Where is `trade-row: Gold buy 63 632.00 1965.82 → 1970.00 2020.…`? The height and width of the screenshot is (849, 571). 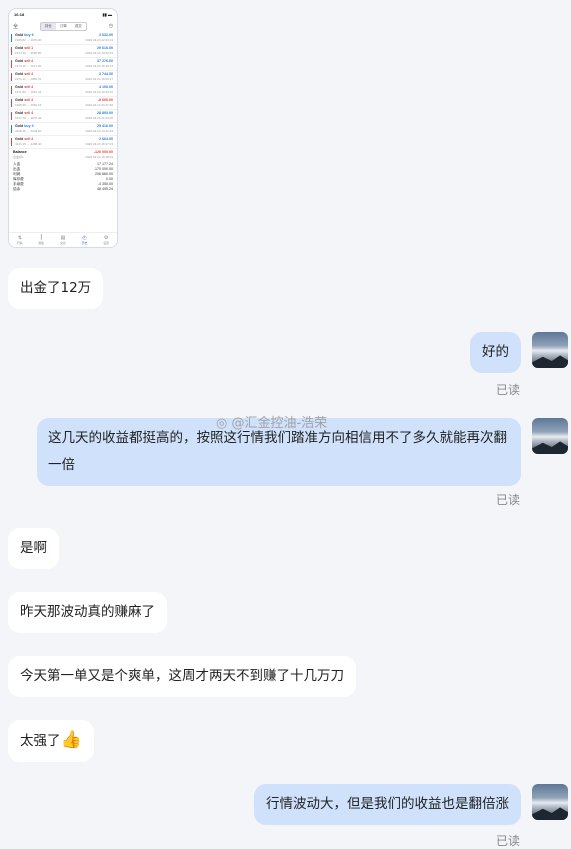 trade-row: Gold buy 63 632.00 1965.82 → 1970.00 2020.… is located at coordinates (63, 38).